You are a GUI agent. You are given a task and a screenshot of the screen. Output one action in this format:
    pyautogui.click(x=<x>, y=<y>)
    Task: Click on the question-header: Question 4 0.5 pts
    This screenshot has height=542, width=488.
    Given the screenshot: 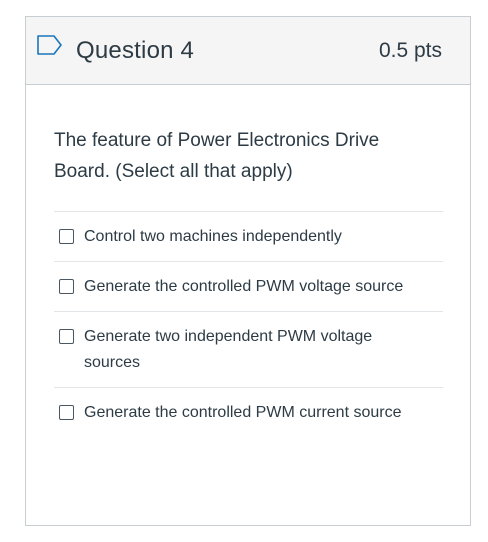 What is the action you would take?
    pyautogui.click(x=248, y=51)
    